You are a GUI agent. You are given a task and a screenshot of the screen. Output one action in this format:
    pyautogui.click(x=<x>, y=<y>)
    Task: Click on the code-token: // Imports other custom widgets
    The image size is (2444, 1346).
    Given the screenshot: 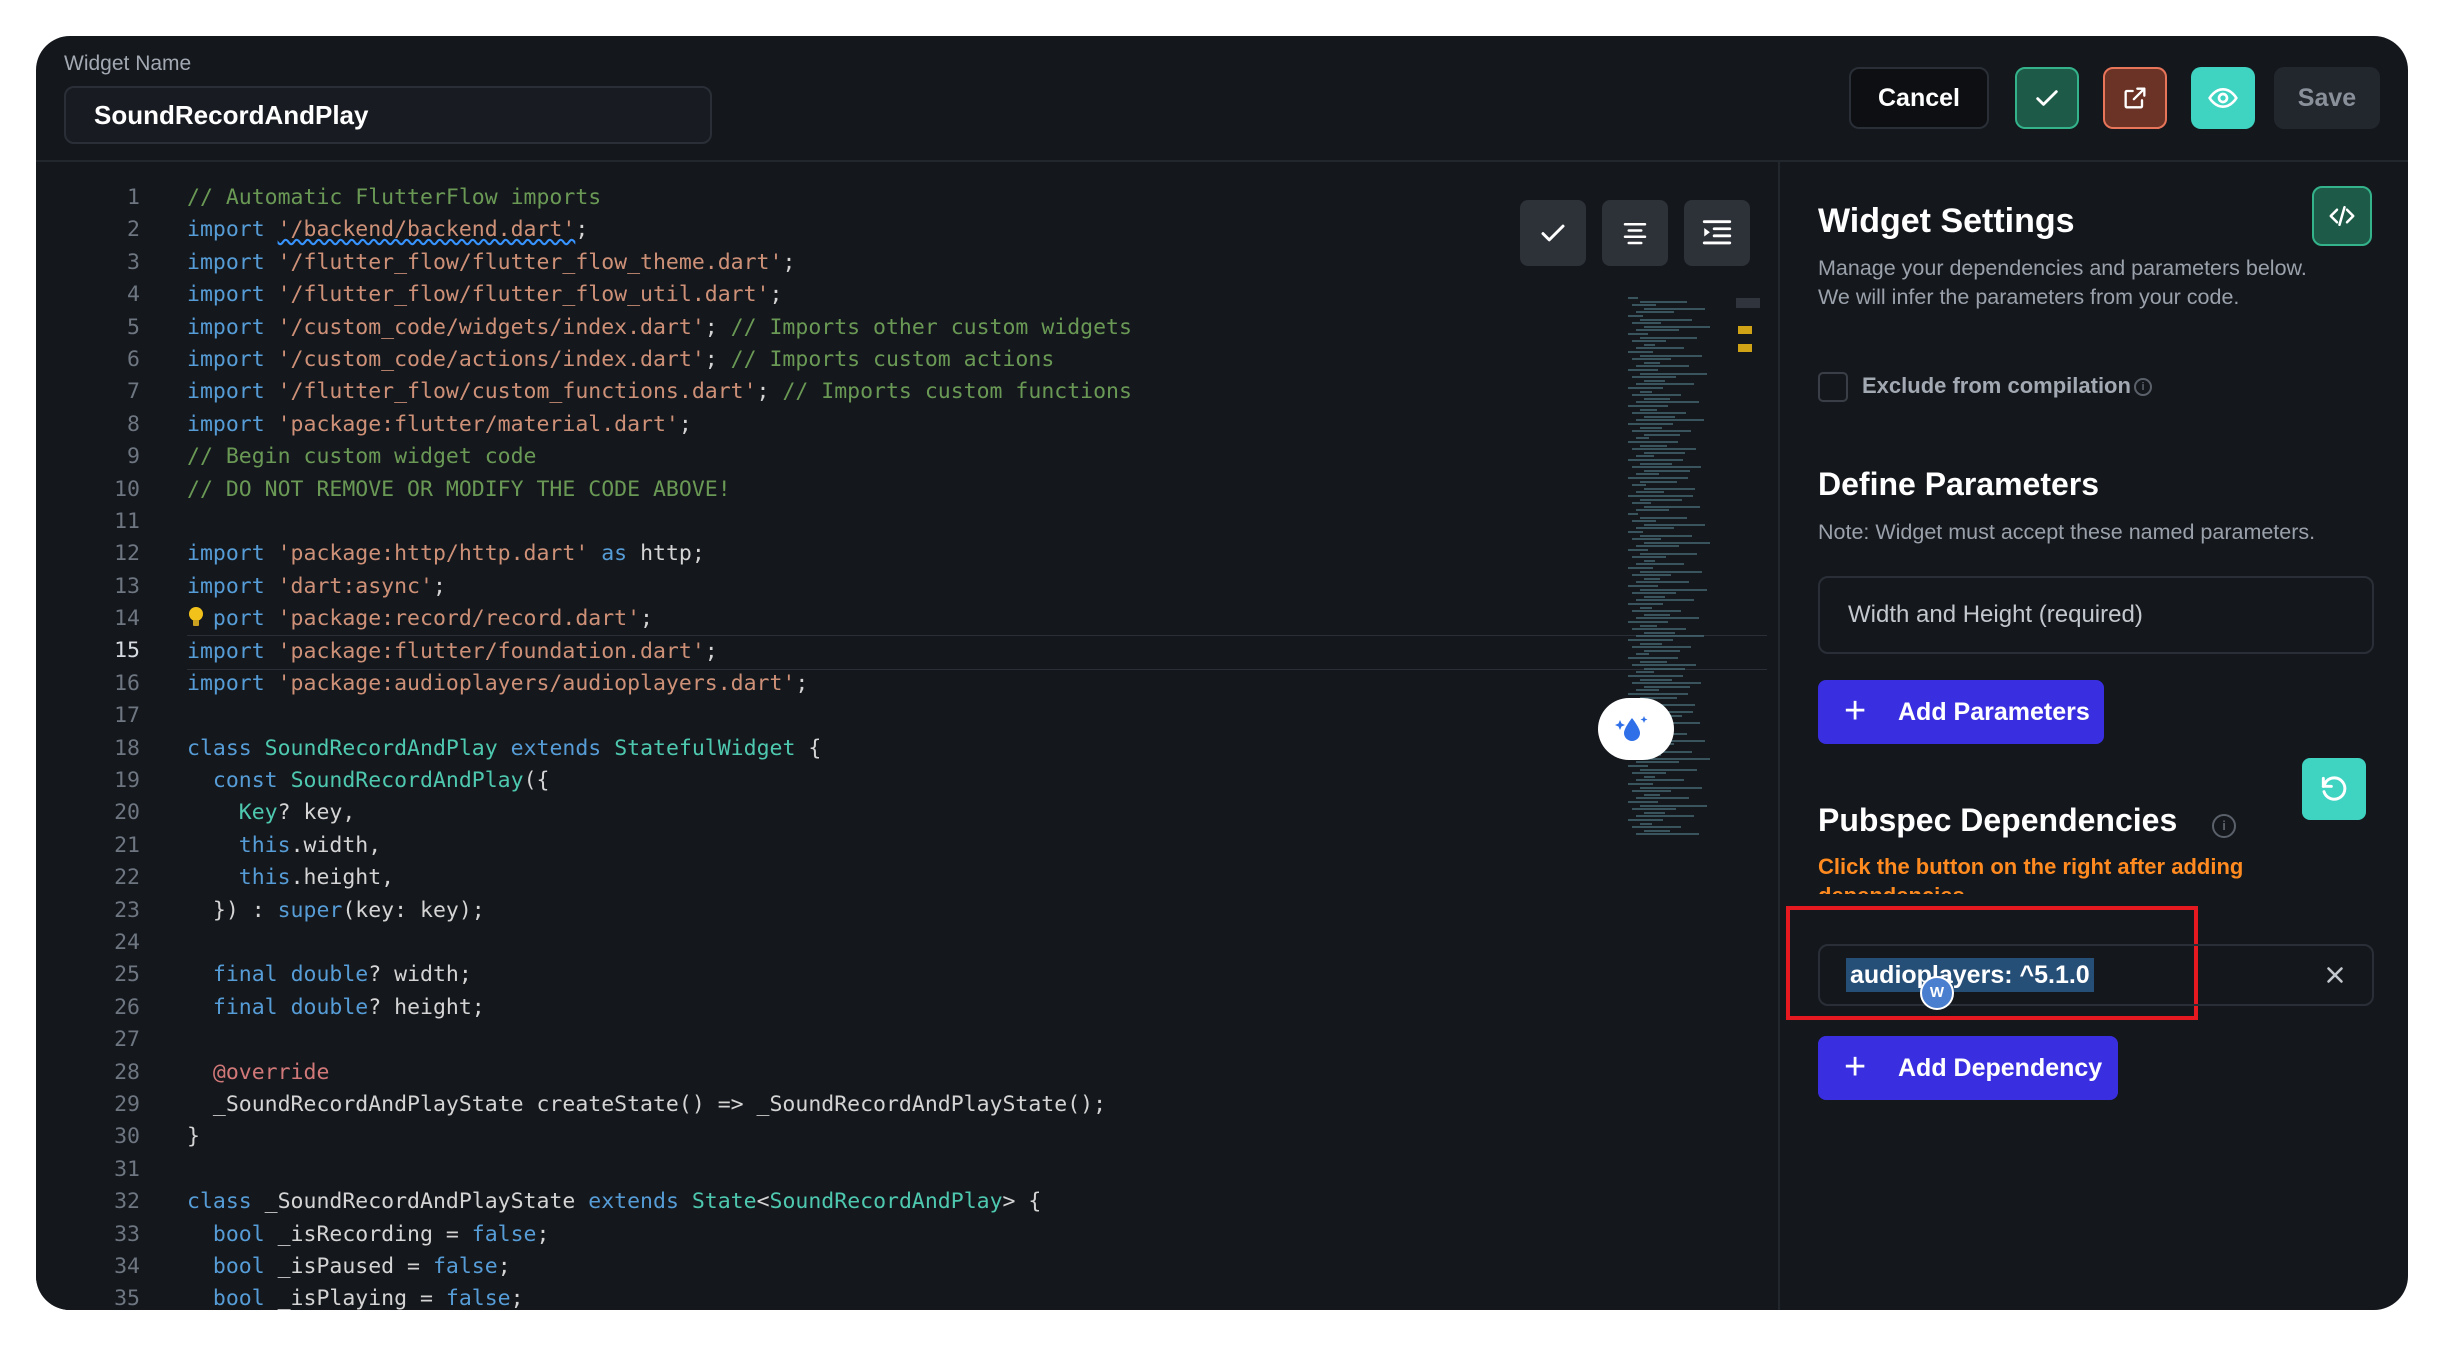 What is the action you would take?
    pyautogui.click(x=931, y=327)
    